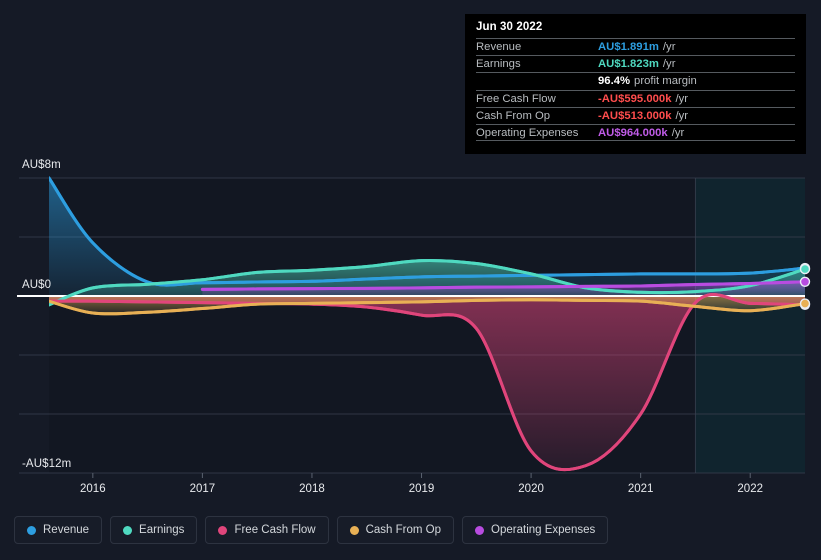 This screenshot has height=560, width=821. I want to click on tooltip-row: Revenue AU$1.891m/yr, so click(635, 46).